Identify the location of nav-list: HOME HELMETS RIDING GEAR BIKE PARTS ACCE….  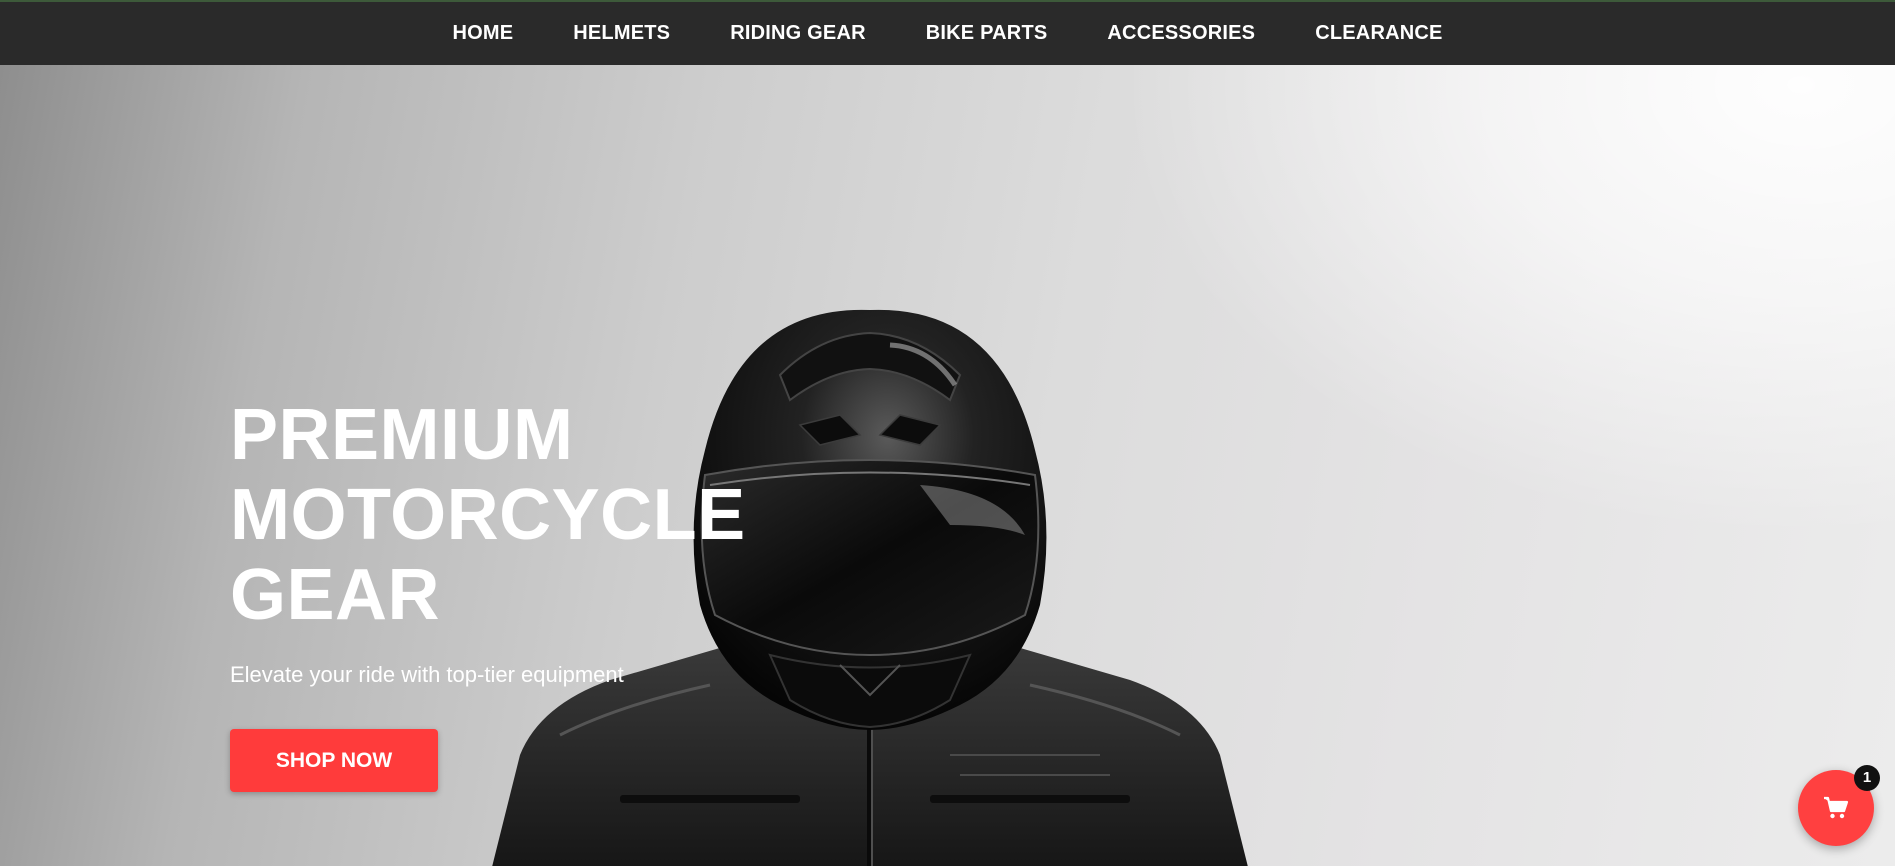
(947, 33).